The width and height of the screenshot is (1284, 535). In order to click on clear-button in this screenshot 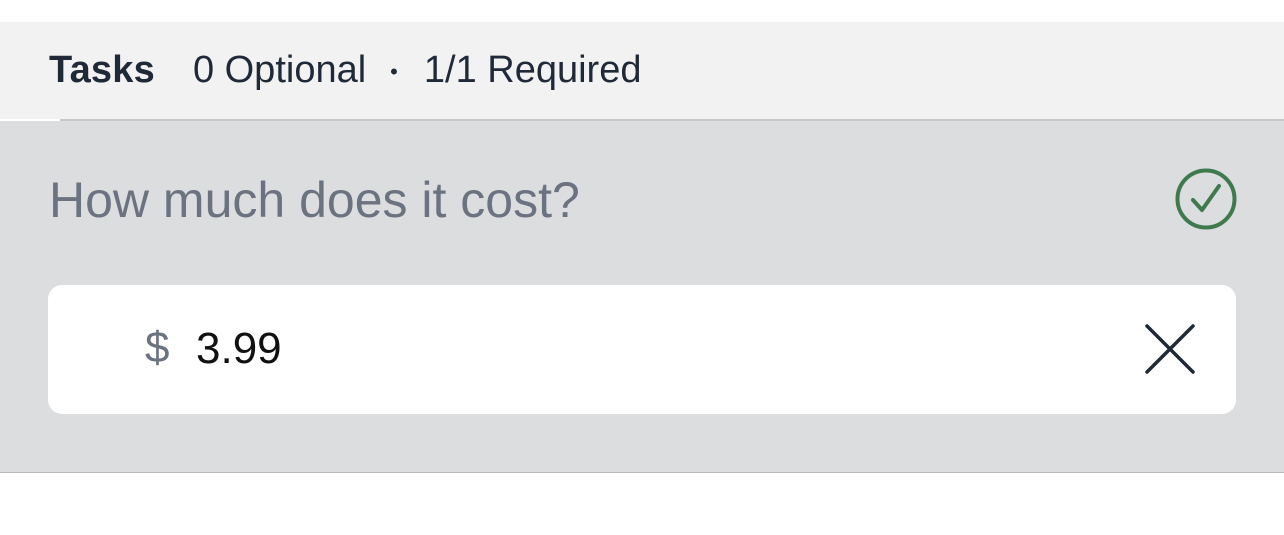, I will do `click(1170, 349)`.